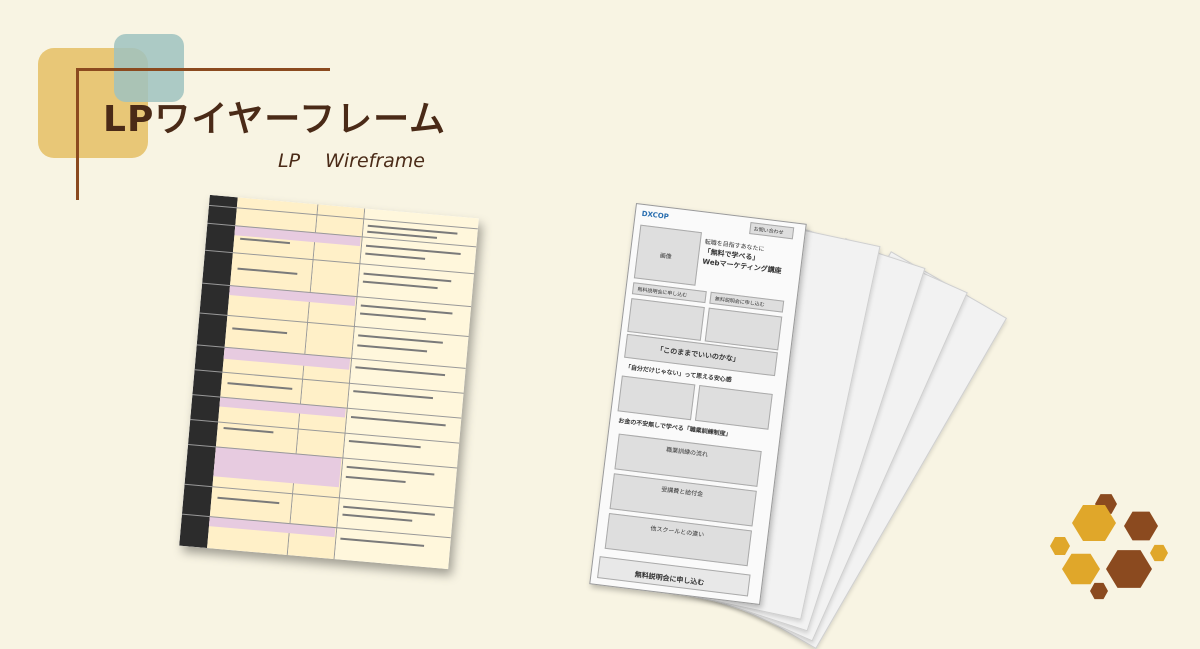 The width and height of the screenshot is (1200, 649). What do you see at coordinates (772, 231) in the screenshot?
I see `wireframe-menu: お問い合わせ` at bounding box center [772, 231].